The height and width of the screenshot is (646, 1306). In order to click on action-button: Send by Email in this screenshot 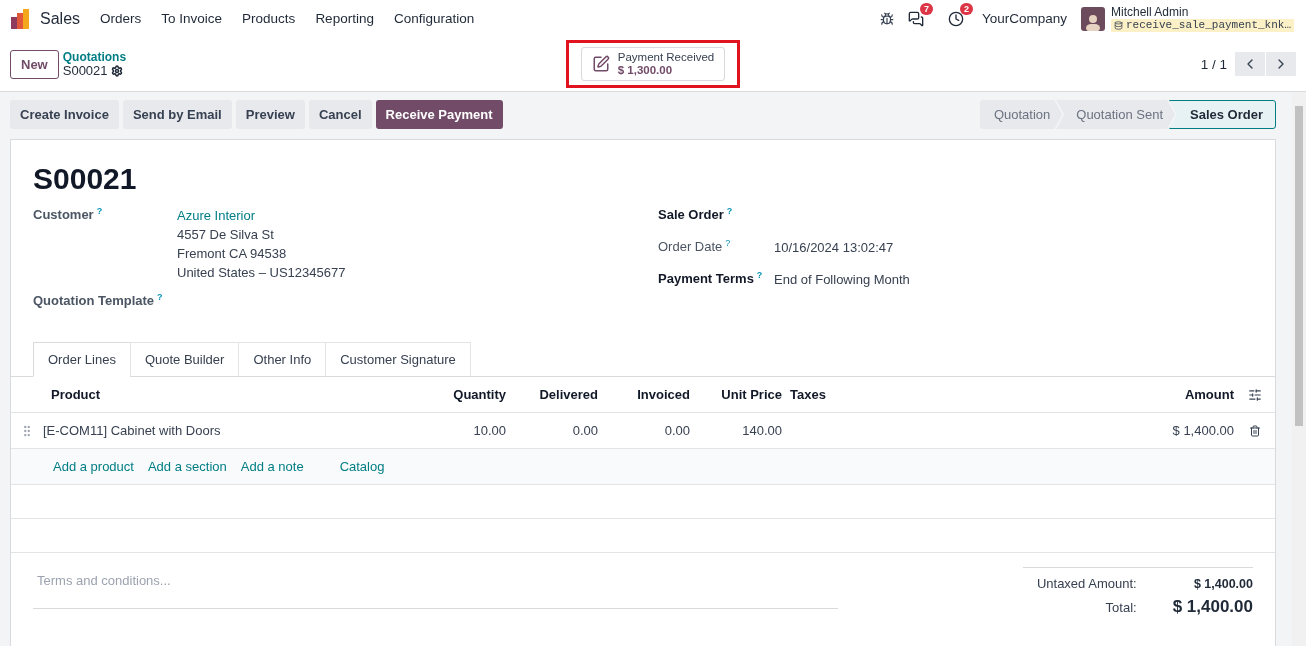, I will do `click(177, 114)`.